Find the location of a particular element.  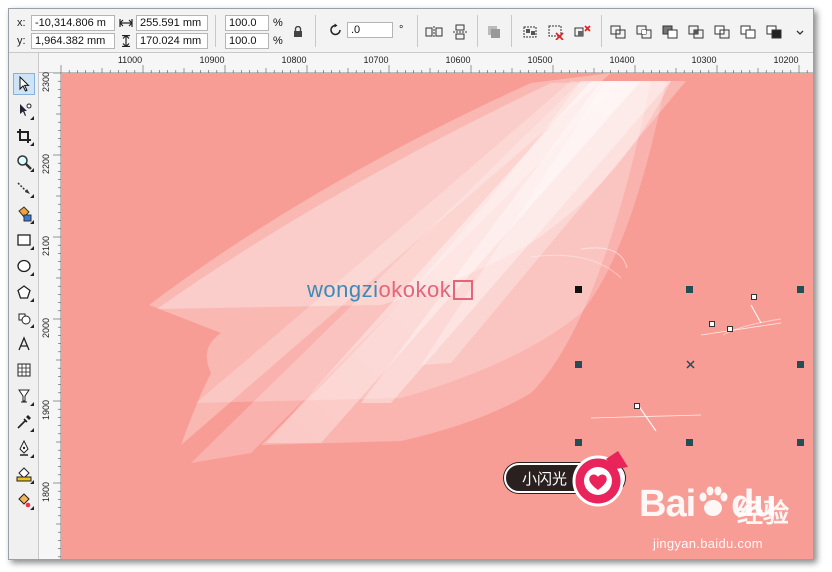

mirror-horizontal-button is located at coordinates (434, 32).